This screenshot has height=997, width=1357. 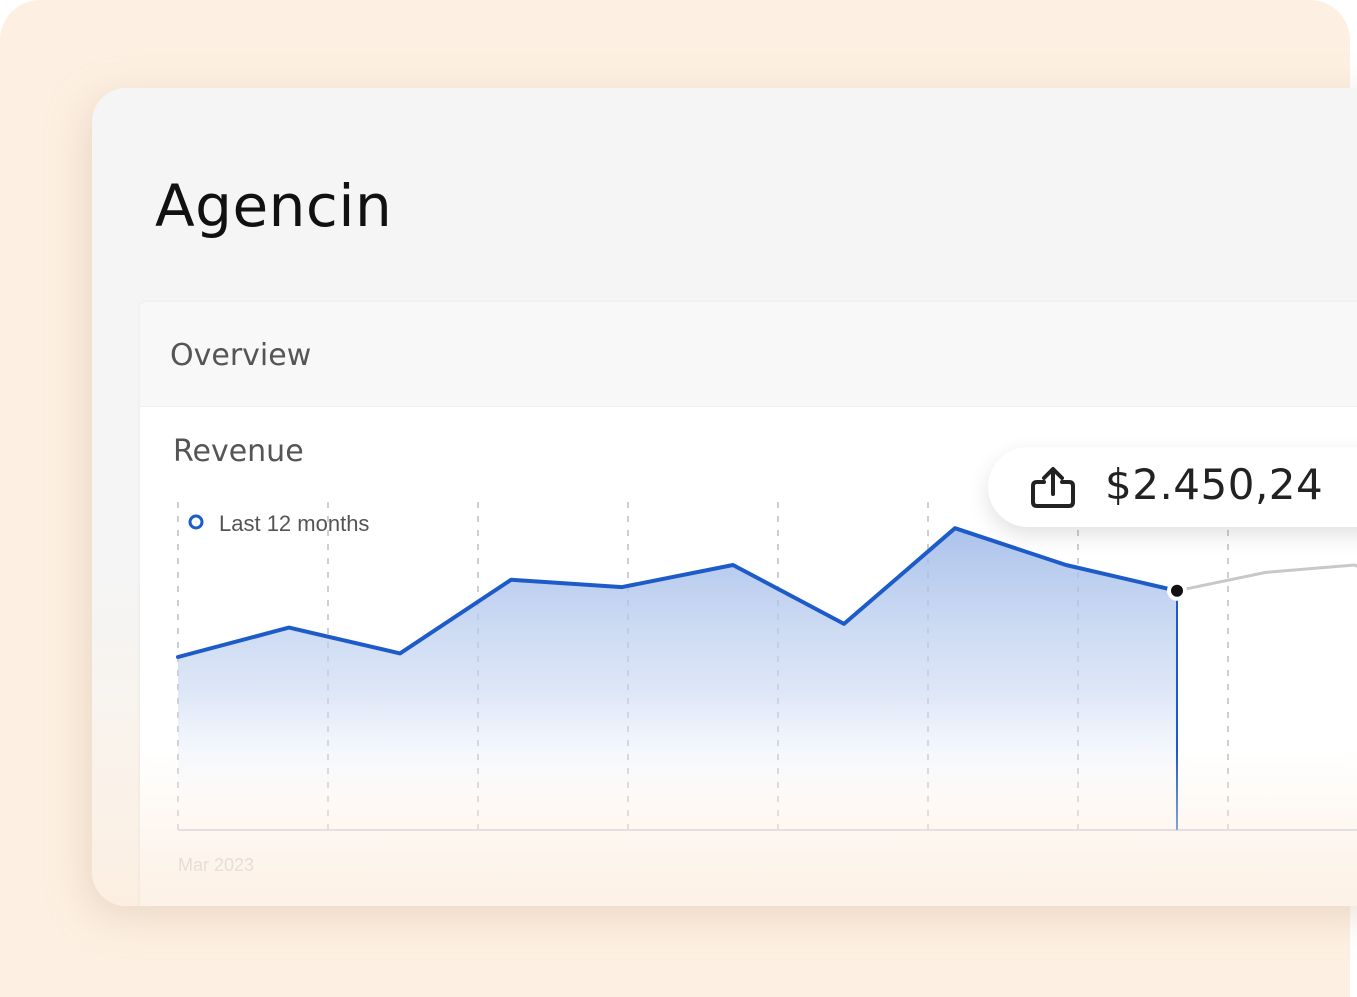 I want to click on highlight-marker-dot, so click(x=1177, y=590).